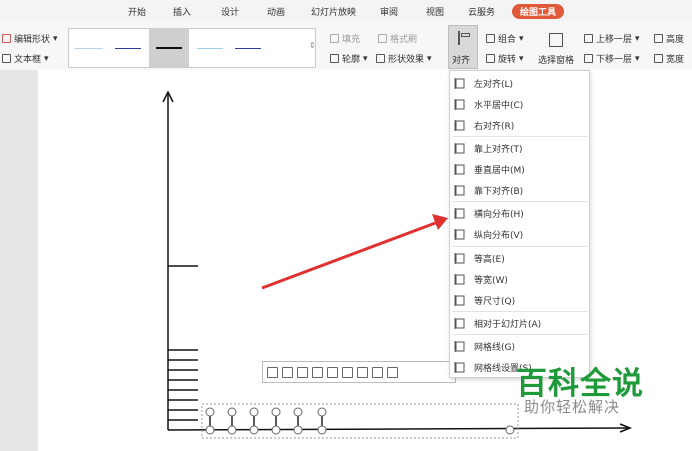 The image size is (692, 451). I want to click on align-bottom-icon, so click(460, 190).